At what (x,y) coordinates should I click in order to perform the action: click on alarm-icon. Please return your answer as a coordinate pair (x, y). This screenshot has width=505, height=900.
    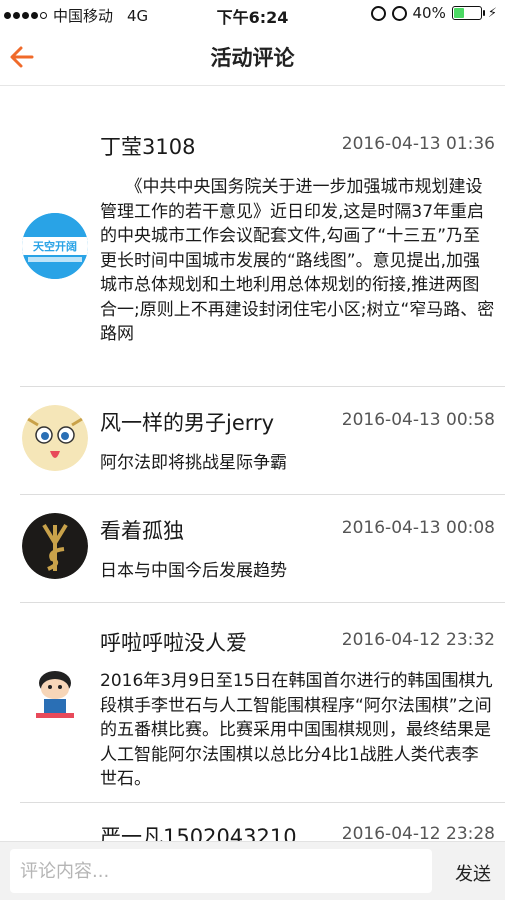
    Looking at the image, I should click on (399, 13).